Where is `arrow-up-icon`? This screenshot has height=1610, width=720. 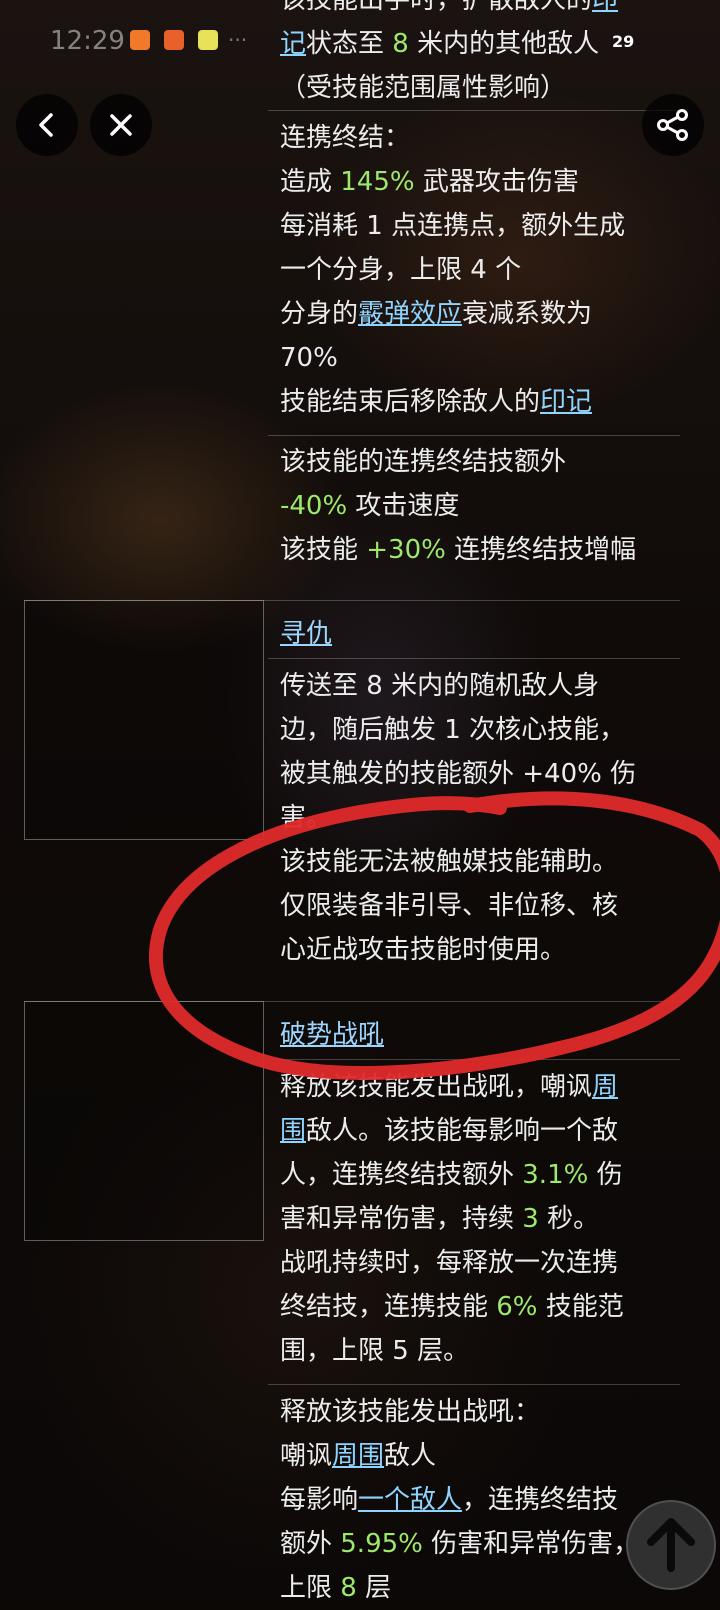 arrow-up-icon is located at coordinates (671, 1544).